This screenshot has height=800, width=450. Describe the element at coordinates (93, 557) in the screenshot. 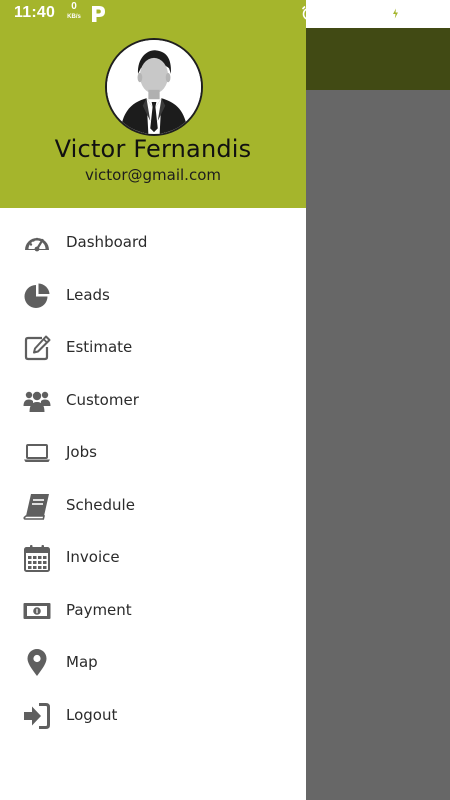

I see `menu-item-label: Invoice` at that location.